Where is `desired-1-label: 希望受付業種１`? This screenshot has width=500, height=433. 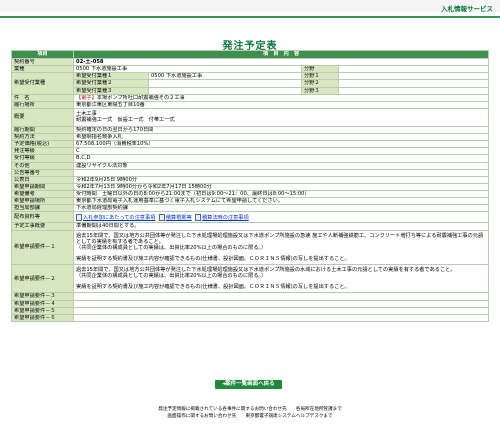
desired-1-label: 希望受付業種１ is located at coordinates (111, 76).